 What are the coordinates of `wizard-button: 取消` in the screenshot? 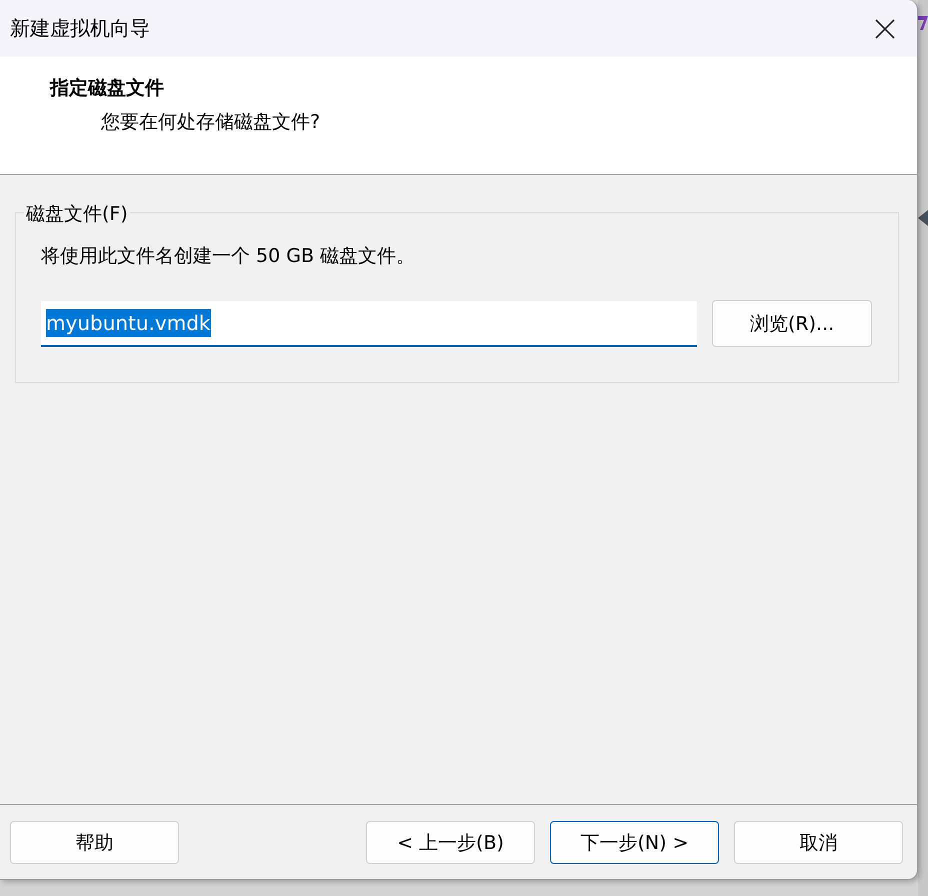 It's located at (818, 842).